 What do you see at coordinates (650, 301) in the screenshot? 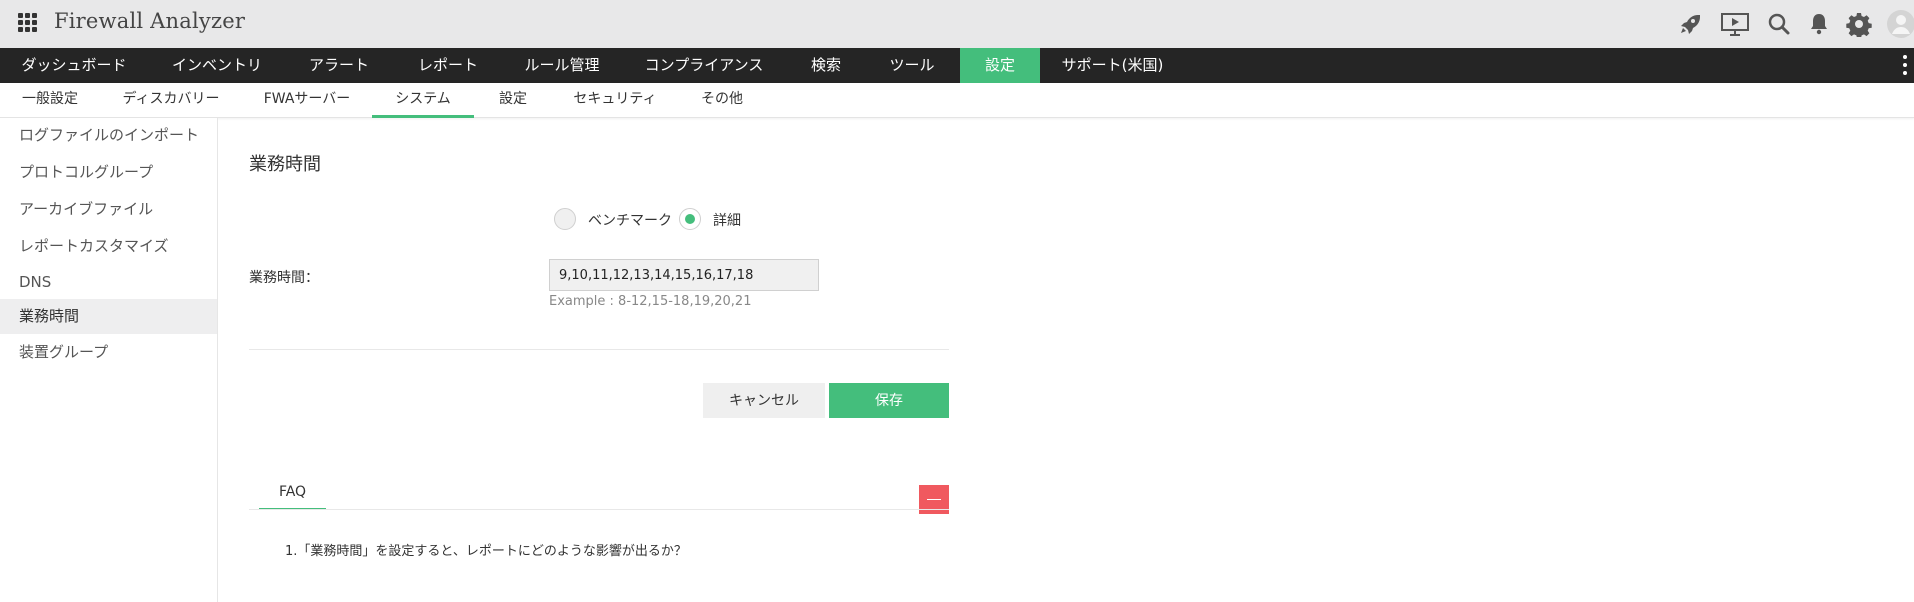
I see `business-hours-example: Example : 8-12,15-18,19,20,21` at bounding box center [650, 301].